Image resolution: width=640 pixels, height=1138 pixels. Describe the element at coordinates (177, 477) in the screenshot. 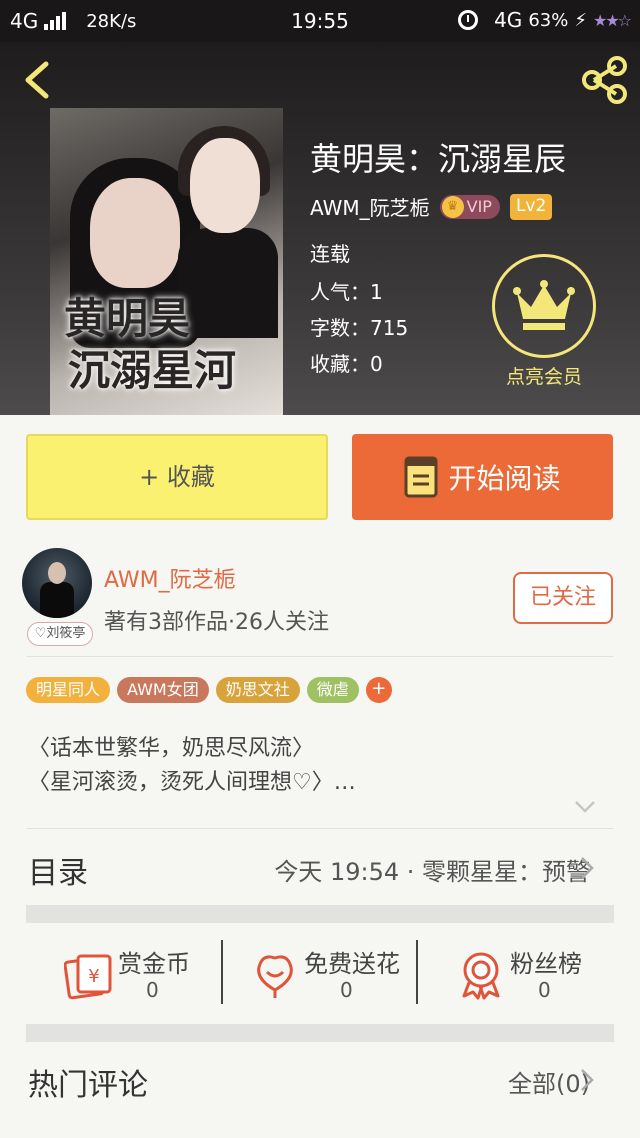

I see `favorite-button: + 收藏` at that location.